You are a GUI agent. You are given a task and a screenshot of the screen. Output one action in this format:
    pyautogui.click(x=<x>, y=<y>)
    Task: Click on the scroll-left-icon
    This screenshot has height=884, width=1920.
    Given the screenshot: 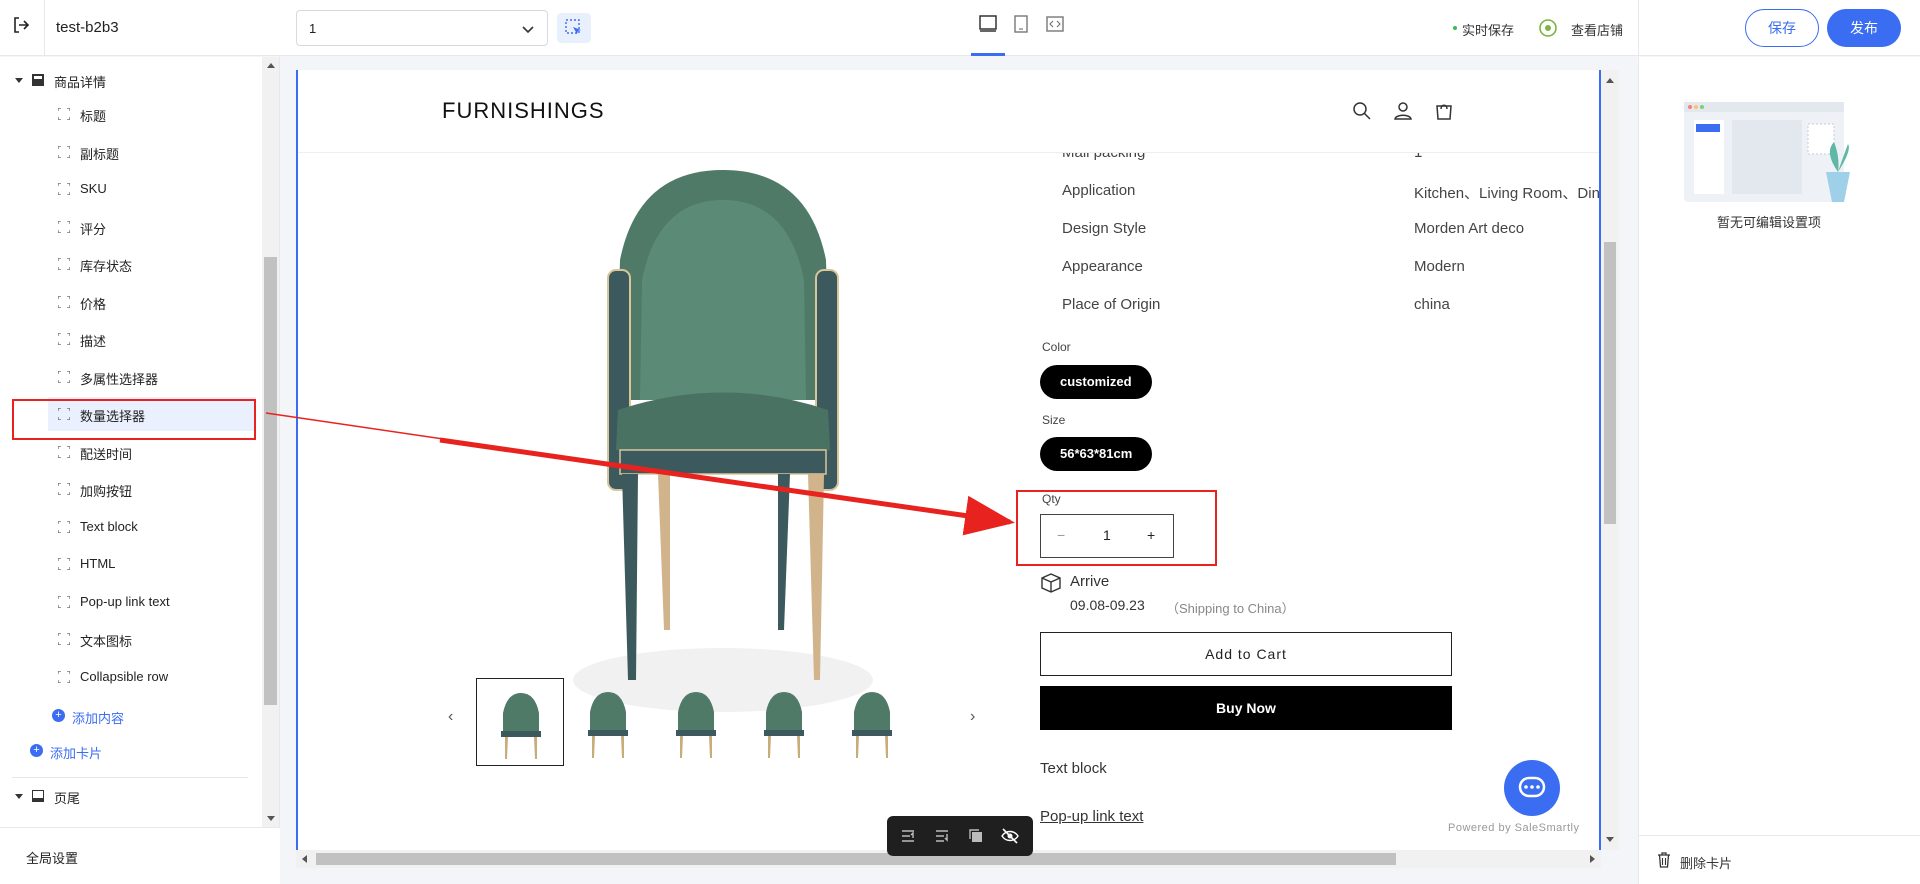 What is the action you would take?
    pyautogui.click(x=304, y=859)
    